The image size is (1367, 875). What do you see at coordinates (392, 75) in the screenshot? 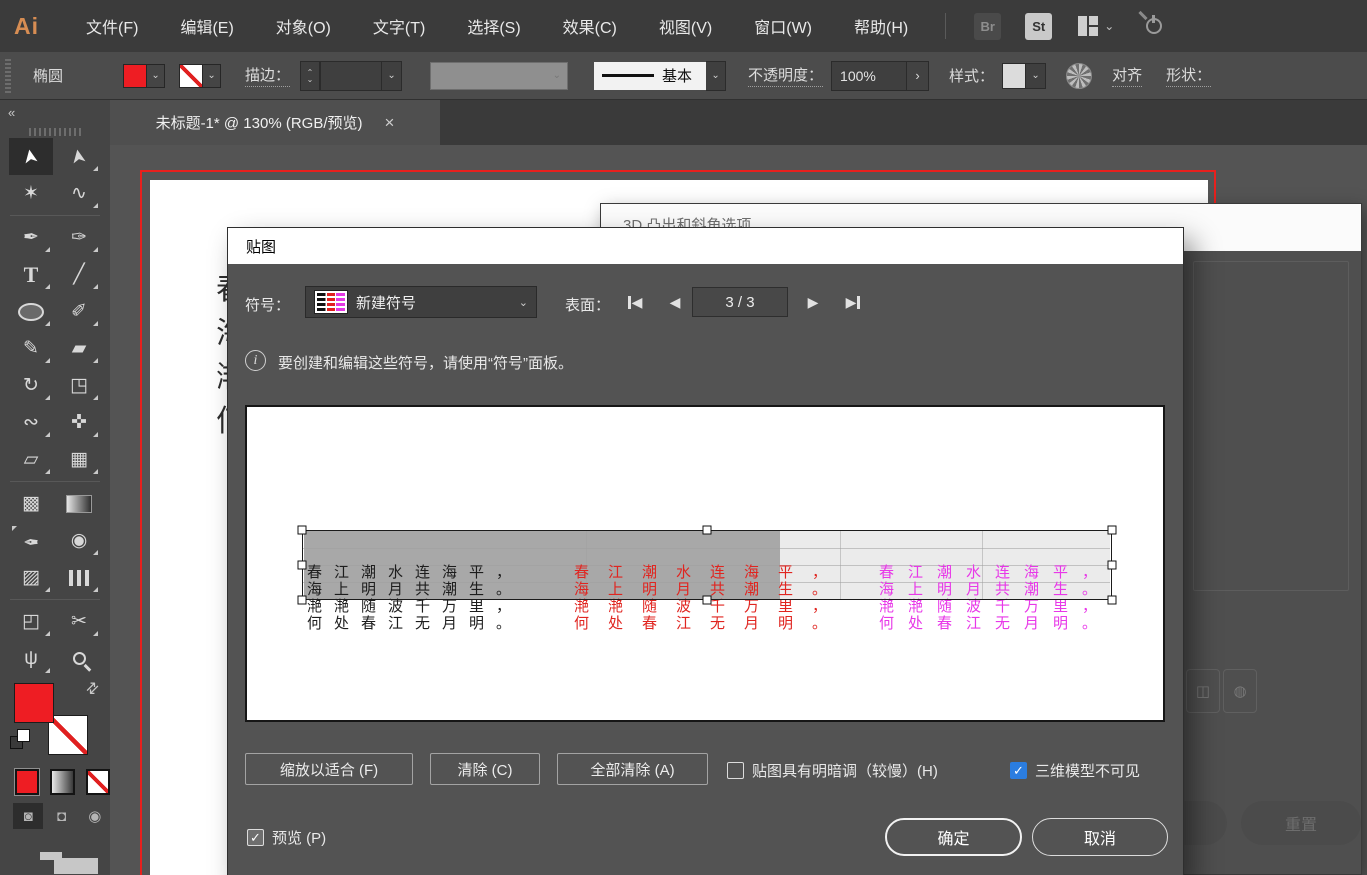
I see `stroke-weight-chevron-icon: ⌄` at bounding box center [392, 75].